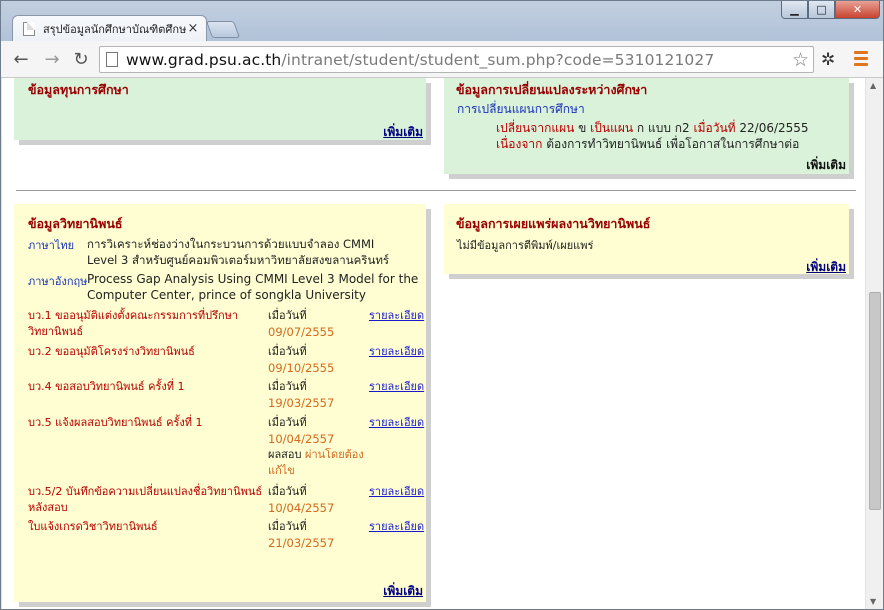 This screenshot has height=610, width=884. Describe the element at coordinates (114, 29) in the screenshot. I see `tab-title: สรุปข้อมูลนักศึกษาบัณฑิตศึกษ` at that location.